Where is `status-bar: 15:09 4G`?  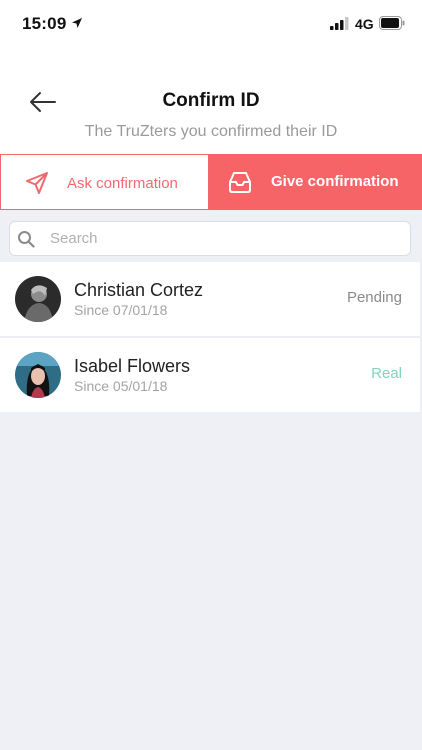
status-bar: 15:09 4G is located at coordinates (211, 24).